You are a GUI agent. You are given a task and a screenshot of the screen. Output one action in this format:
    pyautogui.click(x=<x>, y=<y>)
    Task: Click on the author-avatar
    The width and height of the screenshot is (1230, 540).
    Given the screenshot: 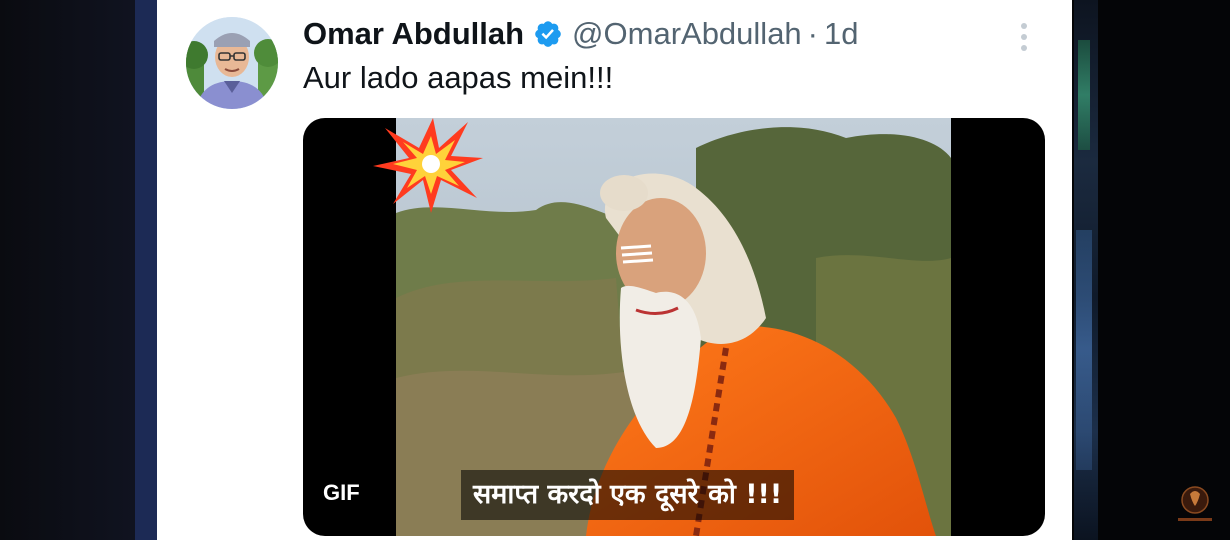 What is the action you would take?
    pyautogui.click(x=232, y=63)
    